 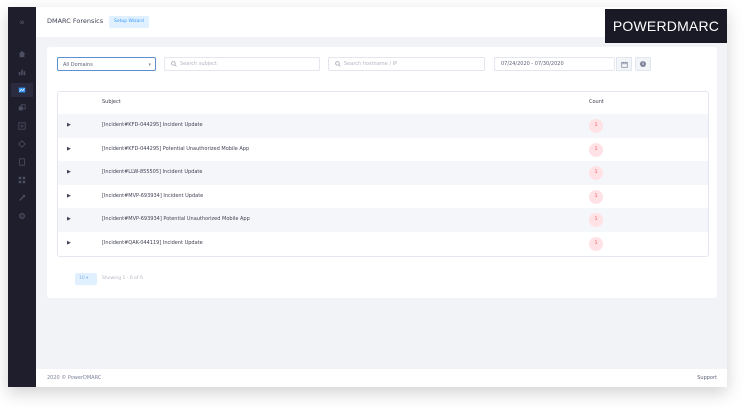 I want to click on row-subject: [Incident#LLW-855505] Incident Update, so click(x=152, y=172).